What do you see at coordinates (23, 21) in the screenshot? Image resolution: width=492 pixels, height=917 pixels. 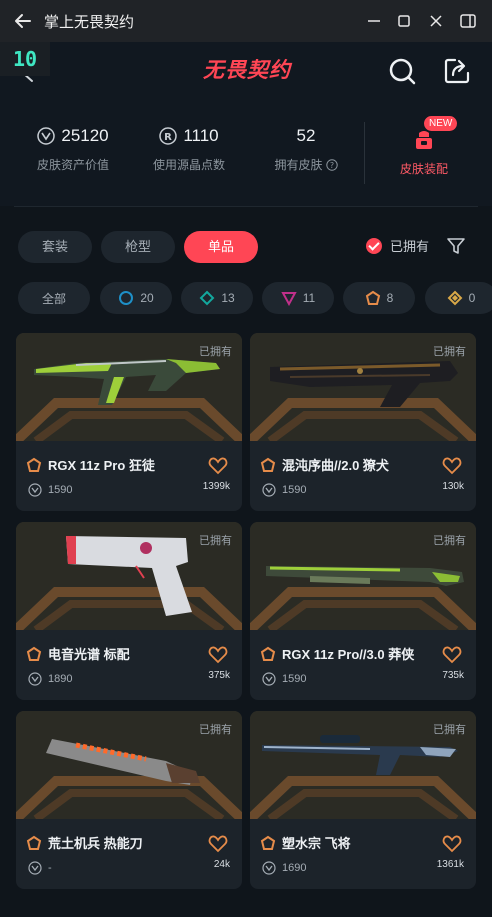 I see `window-back-icon` at bounding box center [23, 21].